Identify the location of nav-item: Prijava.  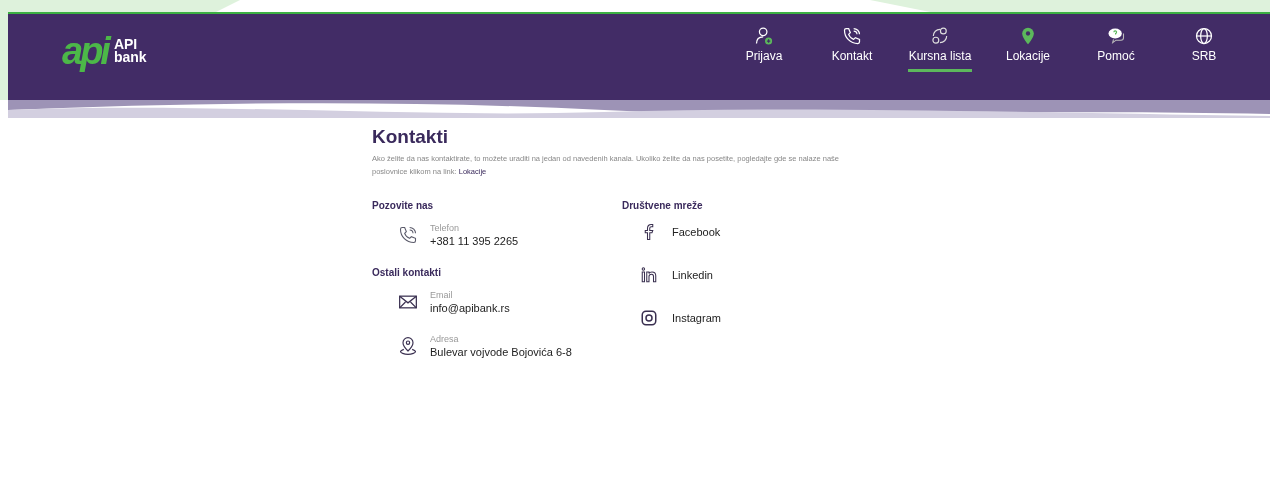
(764, 49).